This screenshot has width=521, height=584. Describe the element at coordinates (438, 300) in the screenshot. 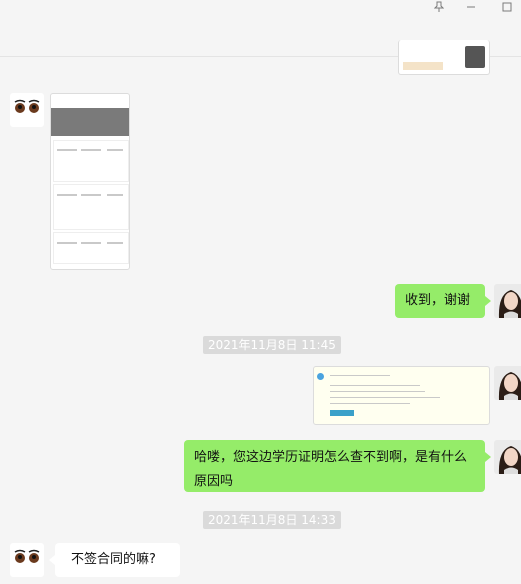

I see `message-text: 收到，谢谢` at that location.